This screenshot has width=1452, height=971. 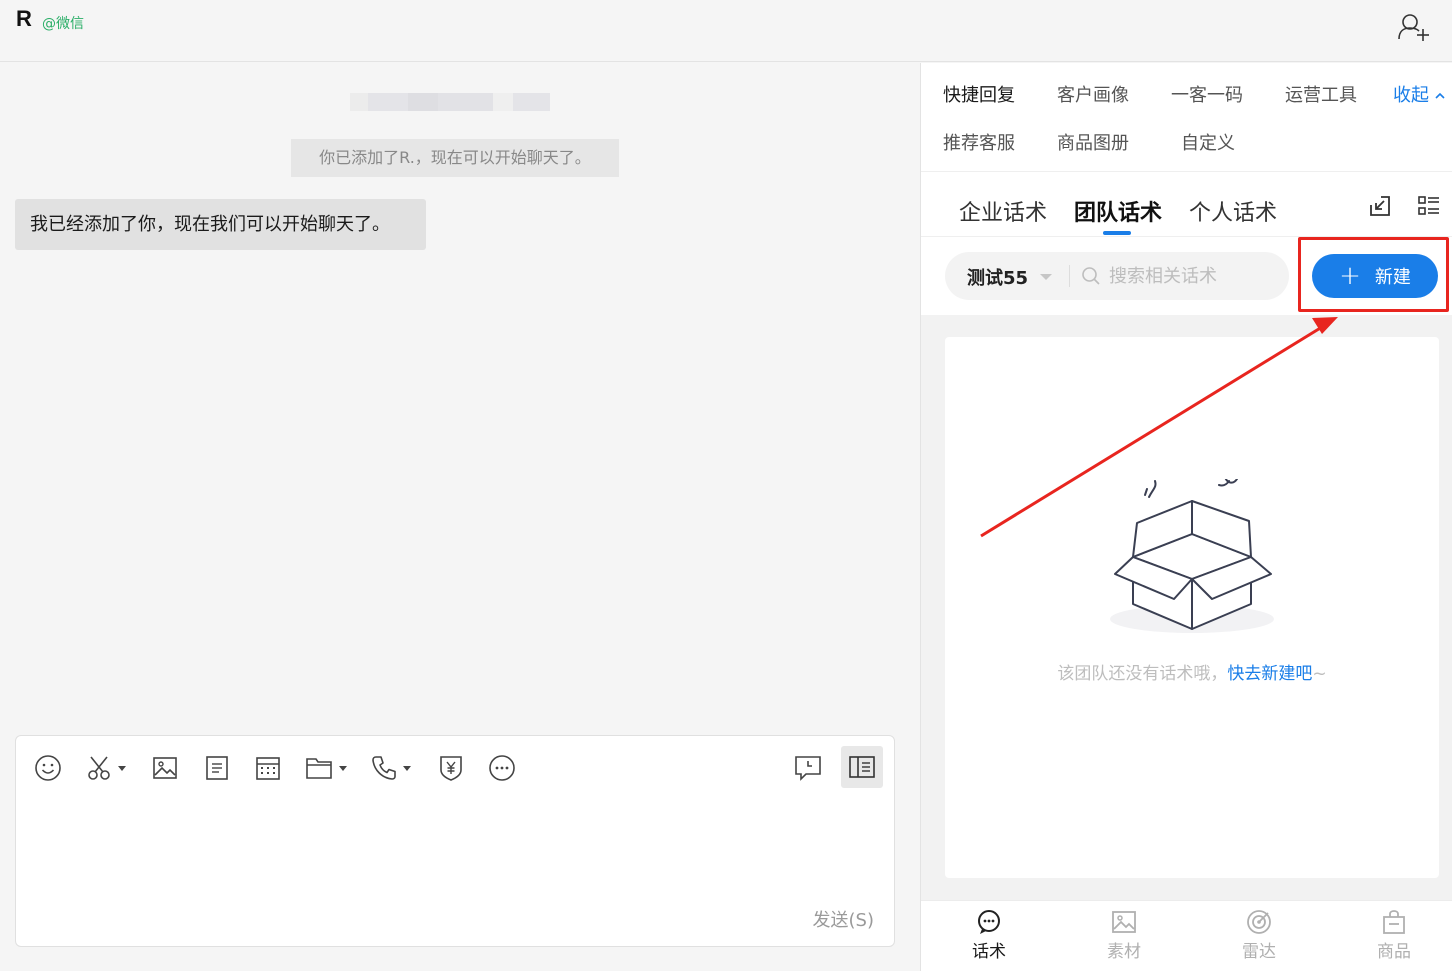 I want to click on contact-source: @微信, so click(x=63, y=24).